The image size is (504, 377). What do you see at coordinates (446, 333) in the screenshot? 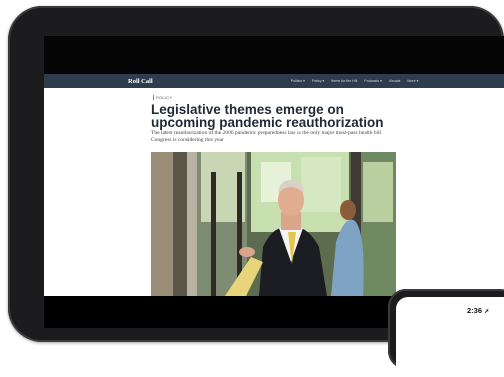
I see `phone-device: 2:36 ➚` at bounding box center [446, 333].